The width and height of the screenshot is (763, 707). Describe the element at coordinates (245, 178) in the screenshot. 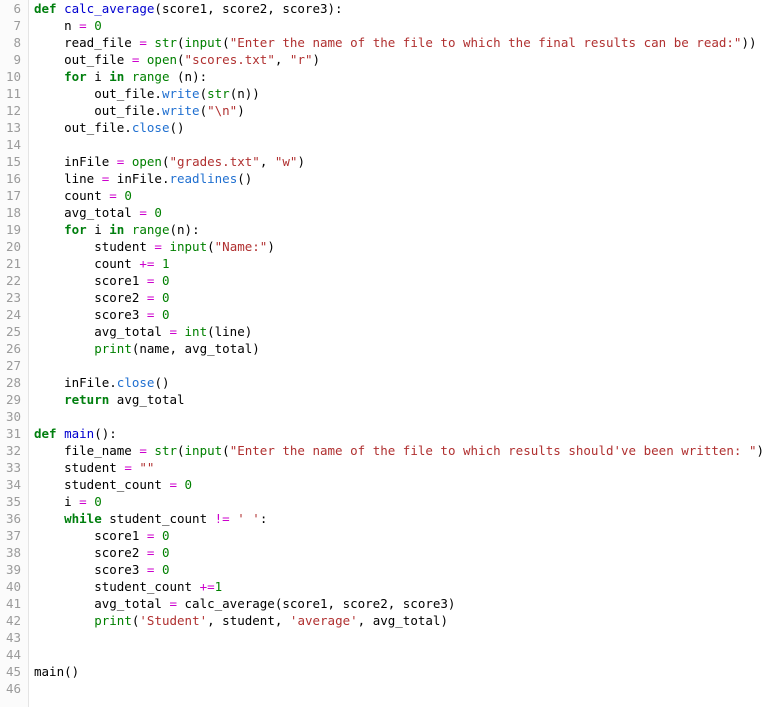

I see `code-token: ()` at that location.